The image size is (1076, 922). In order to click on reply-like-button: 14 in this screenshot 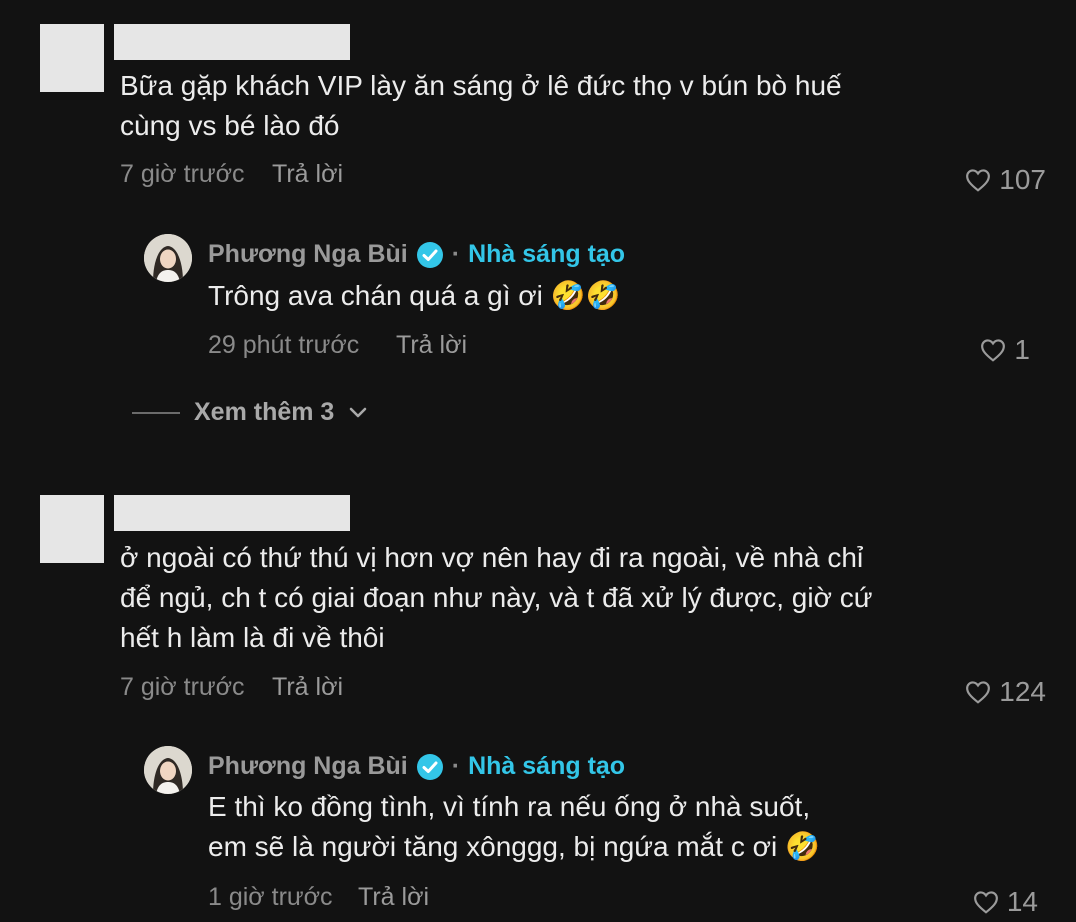, I will do `click(1005, 902)`.